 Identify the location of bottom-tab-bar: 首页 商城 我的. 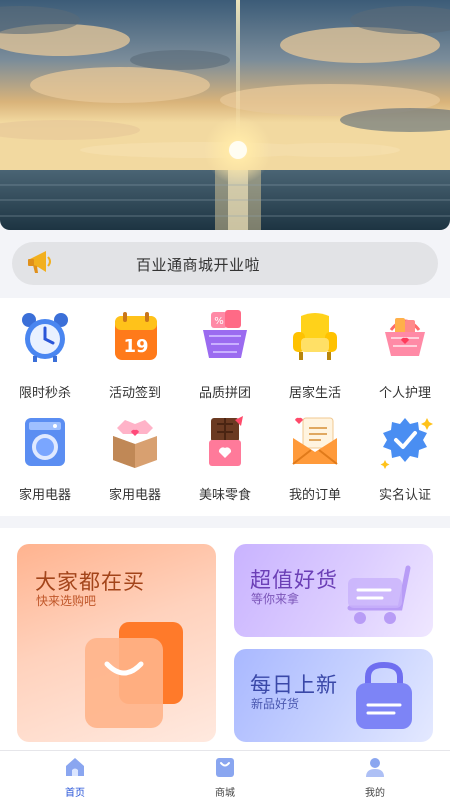
(225, 775).